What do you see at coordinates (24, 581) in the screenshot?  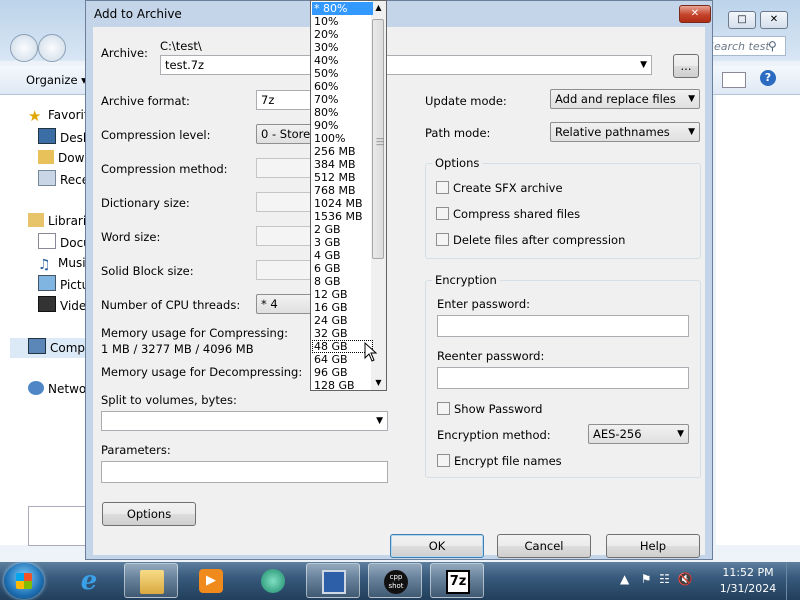 I see `start-button` at bounding box center [24, 581].